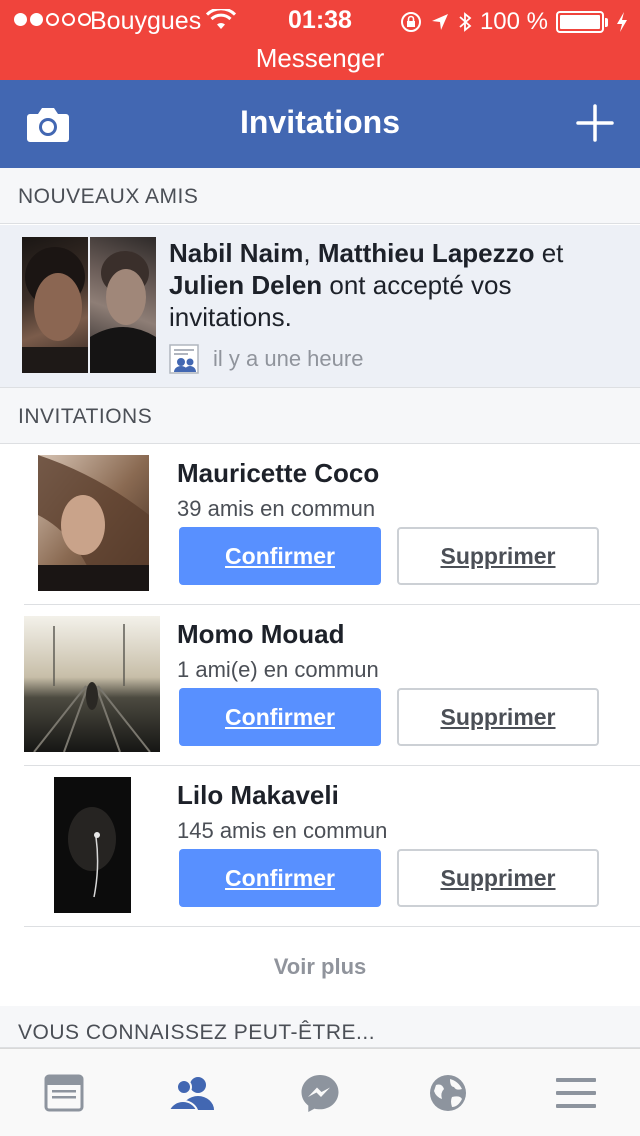 The height and width of the screenshot is (1136, 640). I want to click on section-title: NOUVEAUX AMIS, so click(108, 196).